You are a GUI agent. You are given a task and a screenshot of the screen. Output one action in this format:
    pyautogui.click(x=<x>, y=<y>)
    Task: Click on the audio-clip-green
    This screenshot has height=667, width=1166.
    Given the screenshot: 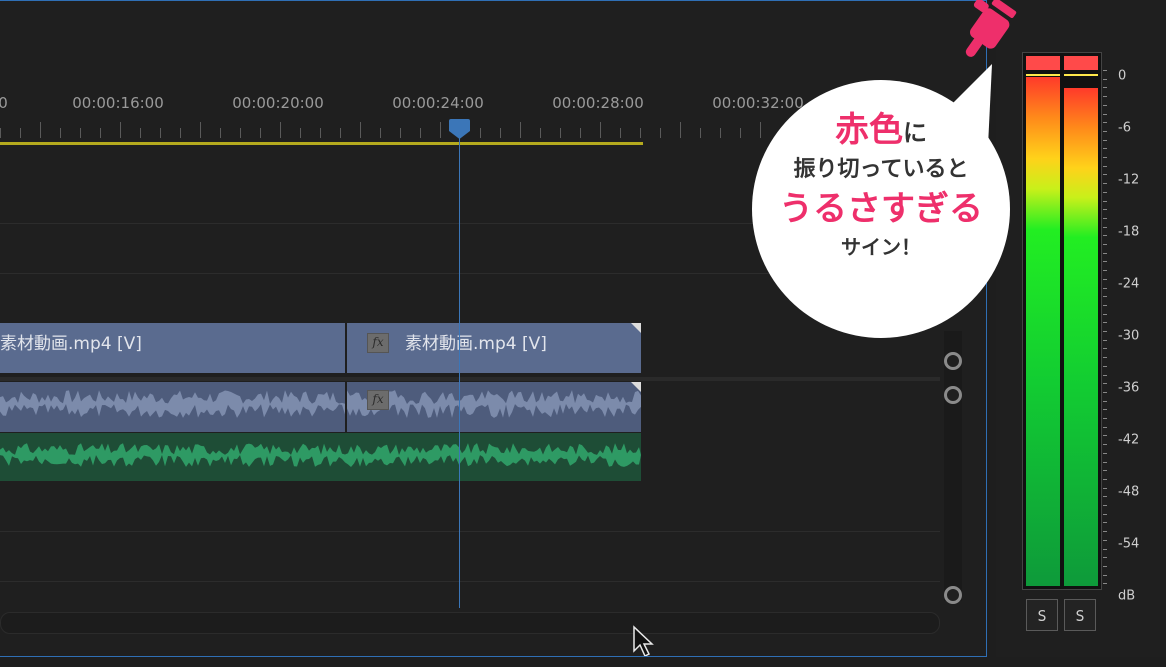 What is the action you would take?
    pyautogui.click(x=320, y=457)
    